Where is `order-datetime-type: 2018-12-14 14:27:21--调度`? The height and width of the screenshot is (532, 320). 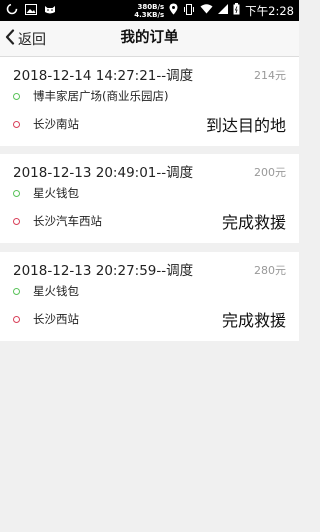
order-datetime-type: 2018-12-14 14:27:21--调度 is located at coordinates (103, 76).